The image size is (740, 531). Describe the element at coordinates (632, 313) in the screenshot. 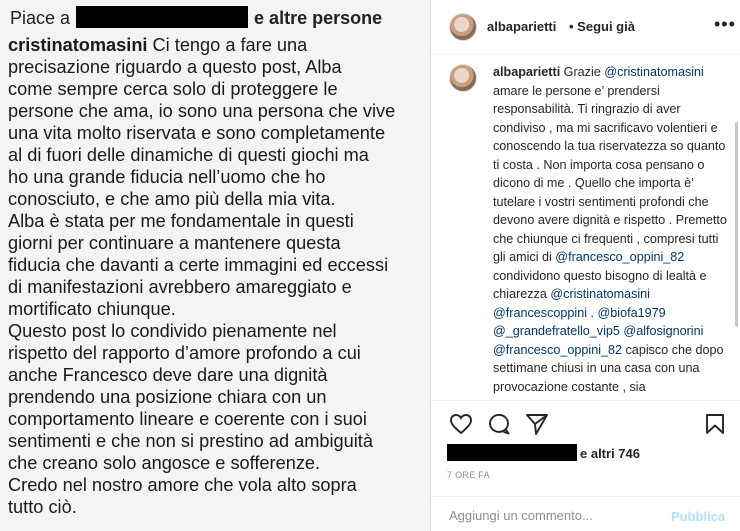

I see `mention-link: @biofa1979` at that location.